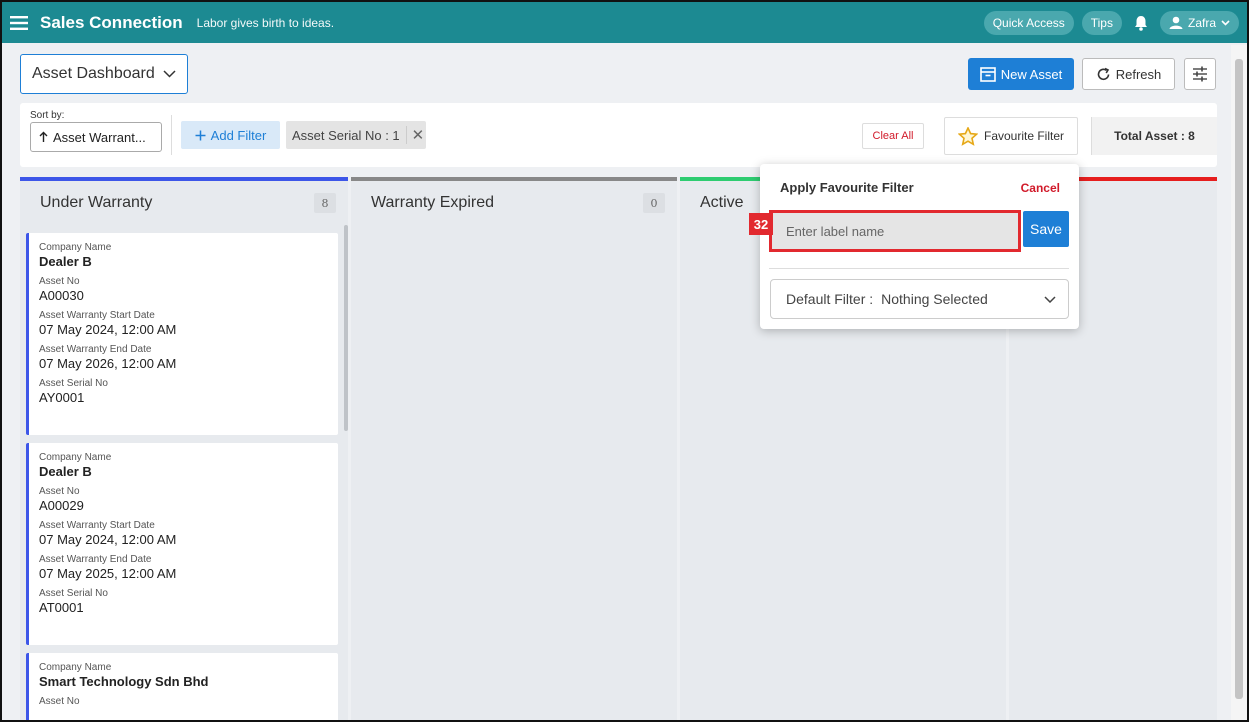  I want to click on default-filter-select: Default Filter : Nothing Selected, so click(919, 299).